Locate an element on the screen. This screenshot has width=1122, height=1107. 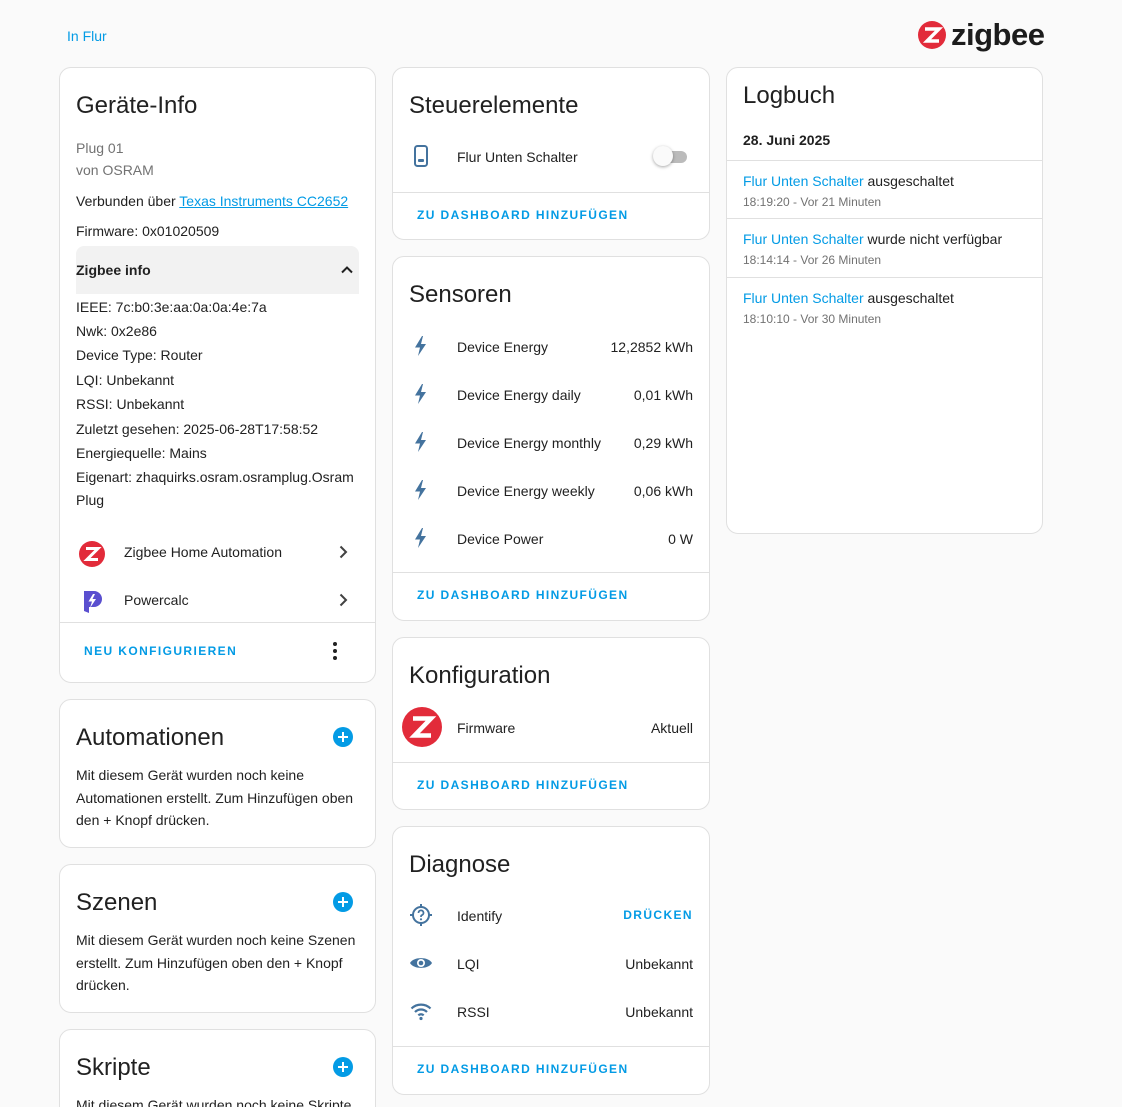
integration-label: Powercalc is located at coordinates (156, 600).